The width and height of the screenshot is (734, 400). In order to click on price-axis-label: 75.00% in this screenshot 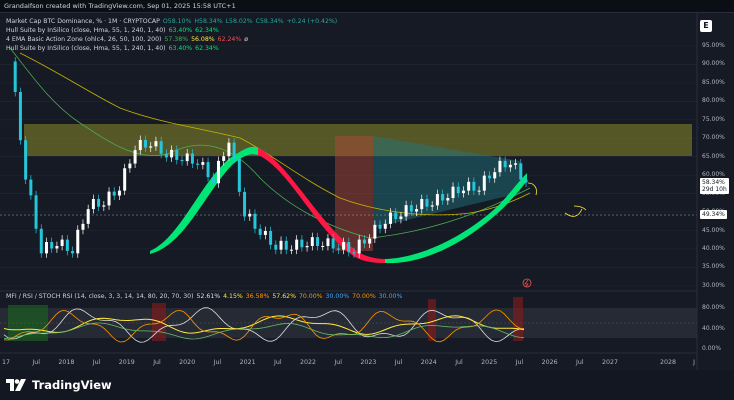, I will do `click(713, 119)`.